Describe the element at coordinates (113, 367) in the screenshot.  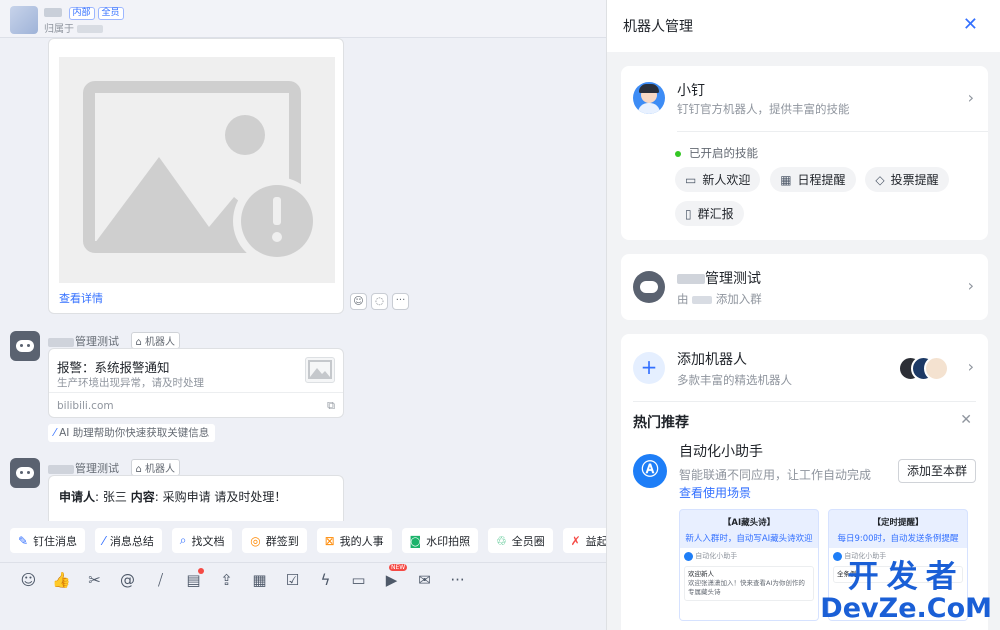
I see `alert-title: 报警：系统报警通知` at that location.